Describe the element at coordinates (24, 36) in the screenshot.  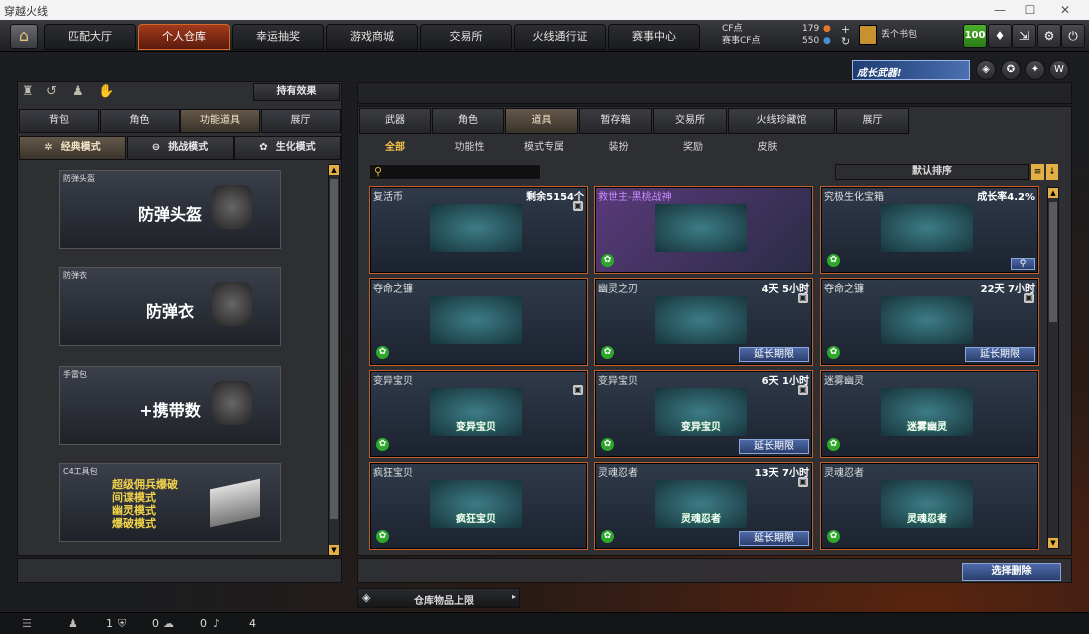
I see `home-icon: ⌂` at that location.